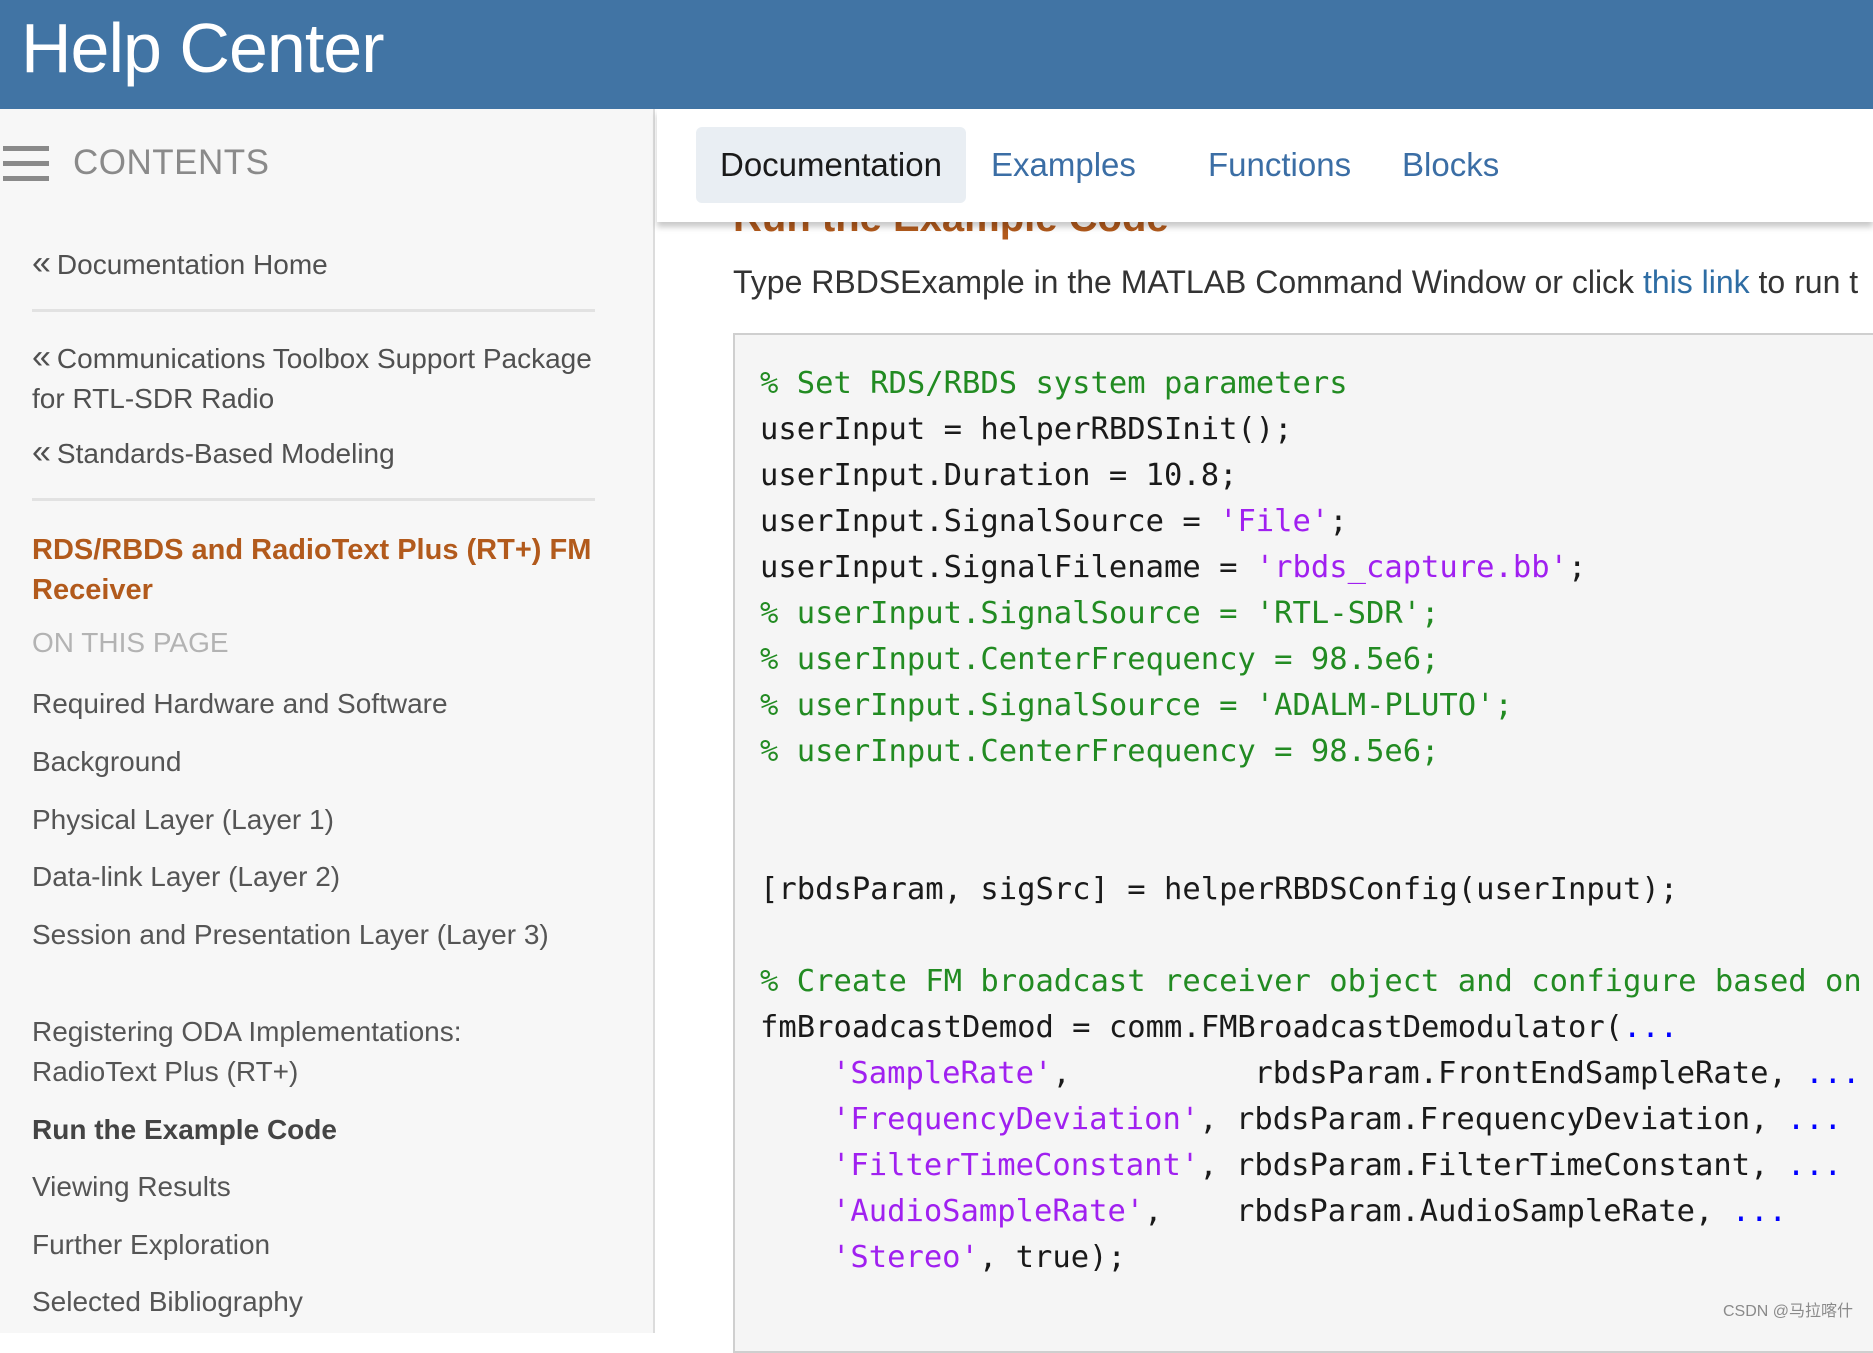  Describe the element at coordinates (1450, 165) in the screenshot. I see `tab-blocks: Blocks` at that location.